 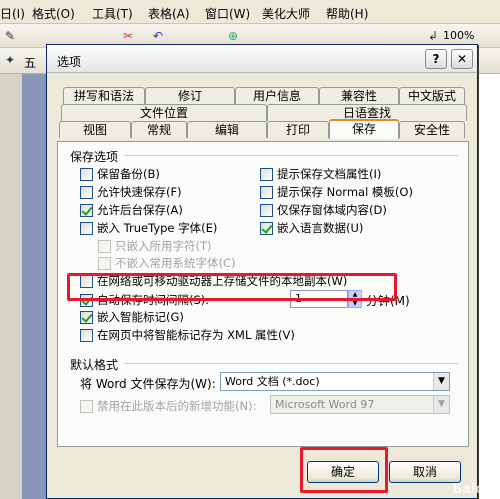 I want to click on font-size-box: 五, so click(x=30, y=62).